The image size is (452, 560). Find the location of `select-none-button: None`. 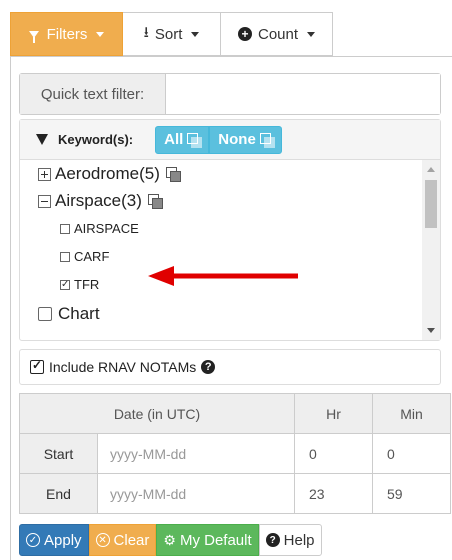

select-none-button: None is located at coordinates (245, 139).